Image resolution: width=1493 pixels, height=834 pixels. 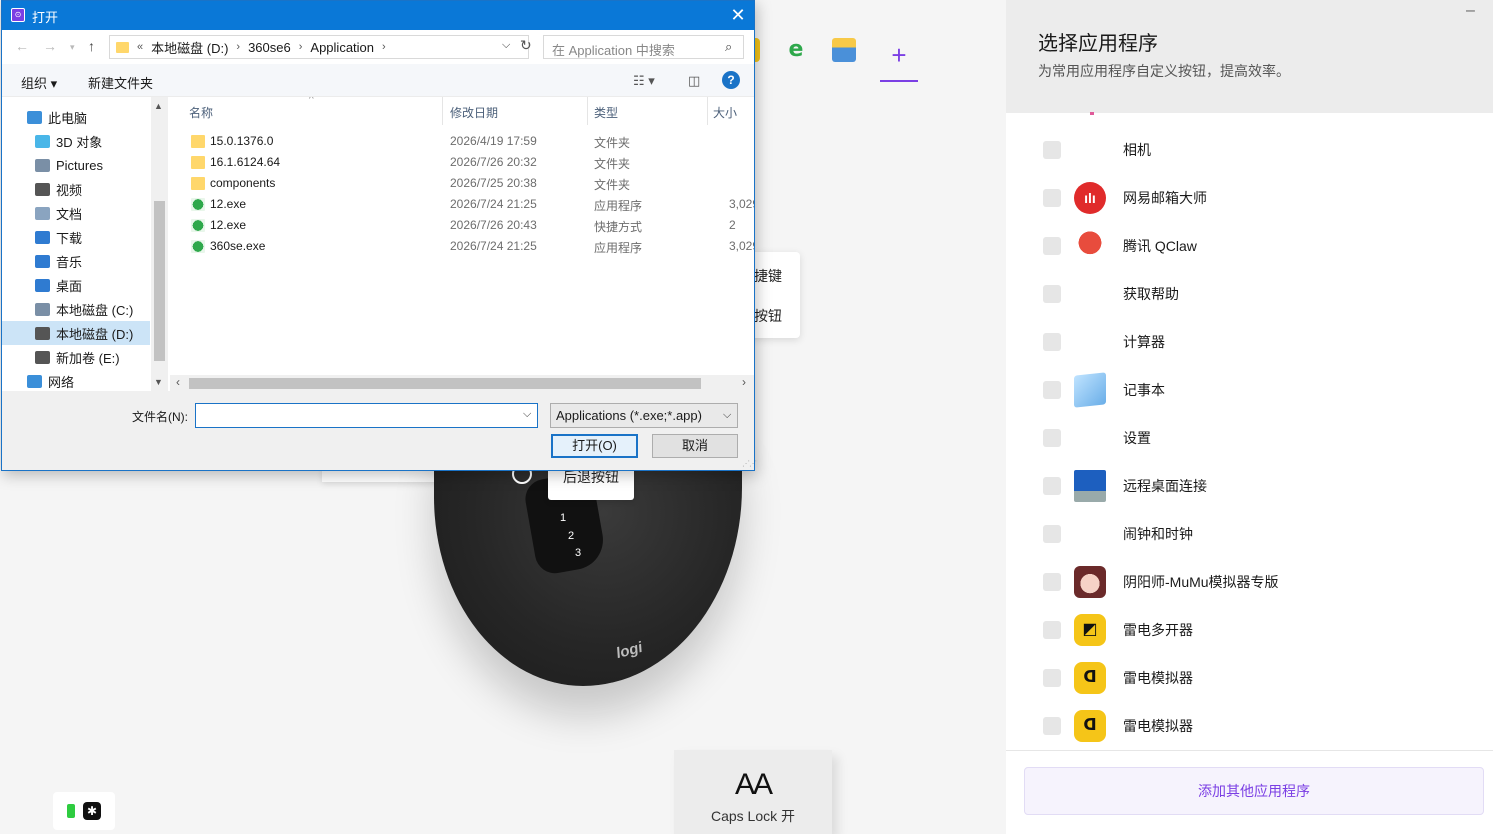 What do you see at coordinates (76, 213) in the screenshot?
I see `nav-item: 文档` at bounding box center [76, 213].